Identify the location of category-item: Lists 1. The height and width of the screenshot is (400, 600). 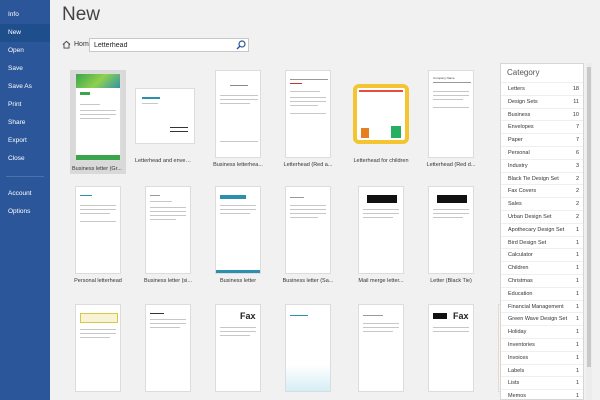
(542, 382).